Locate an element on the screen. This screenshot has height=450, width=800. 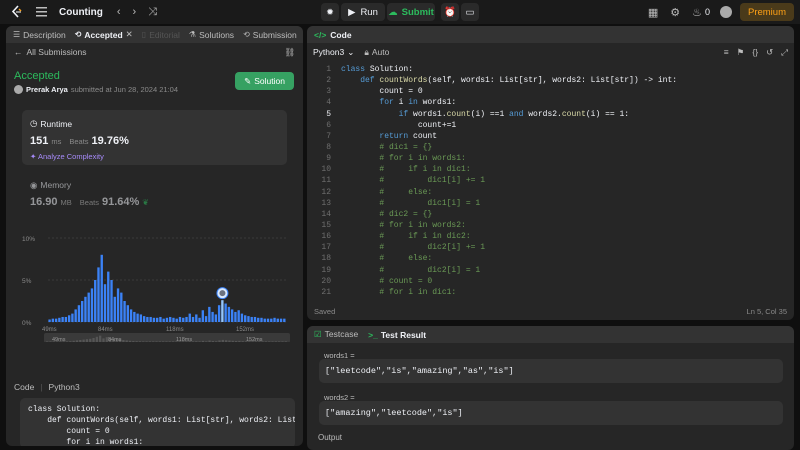
solution-button: ✎ Solution is located at coordinates (264, 81).